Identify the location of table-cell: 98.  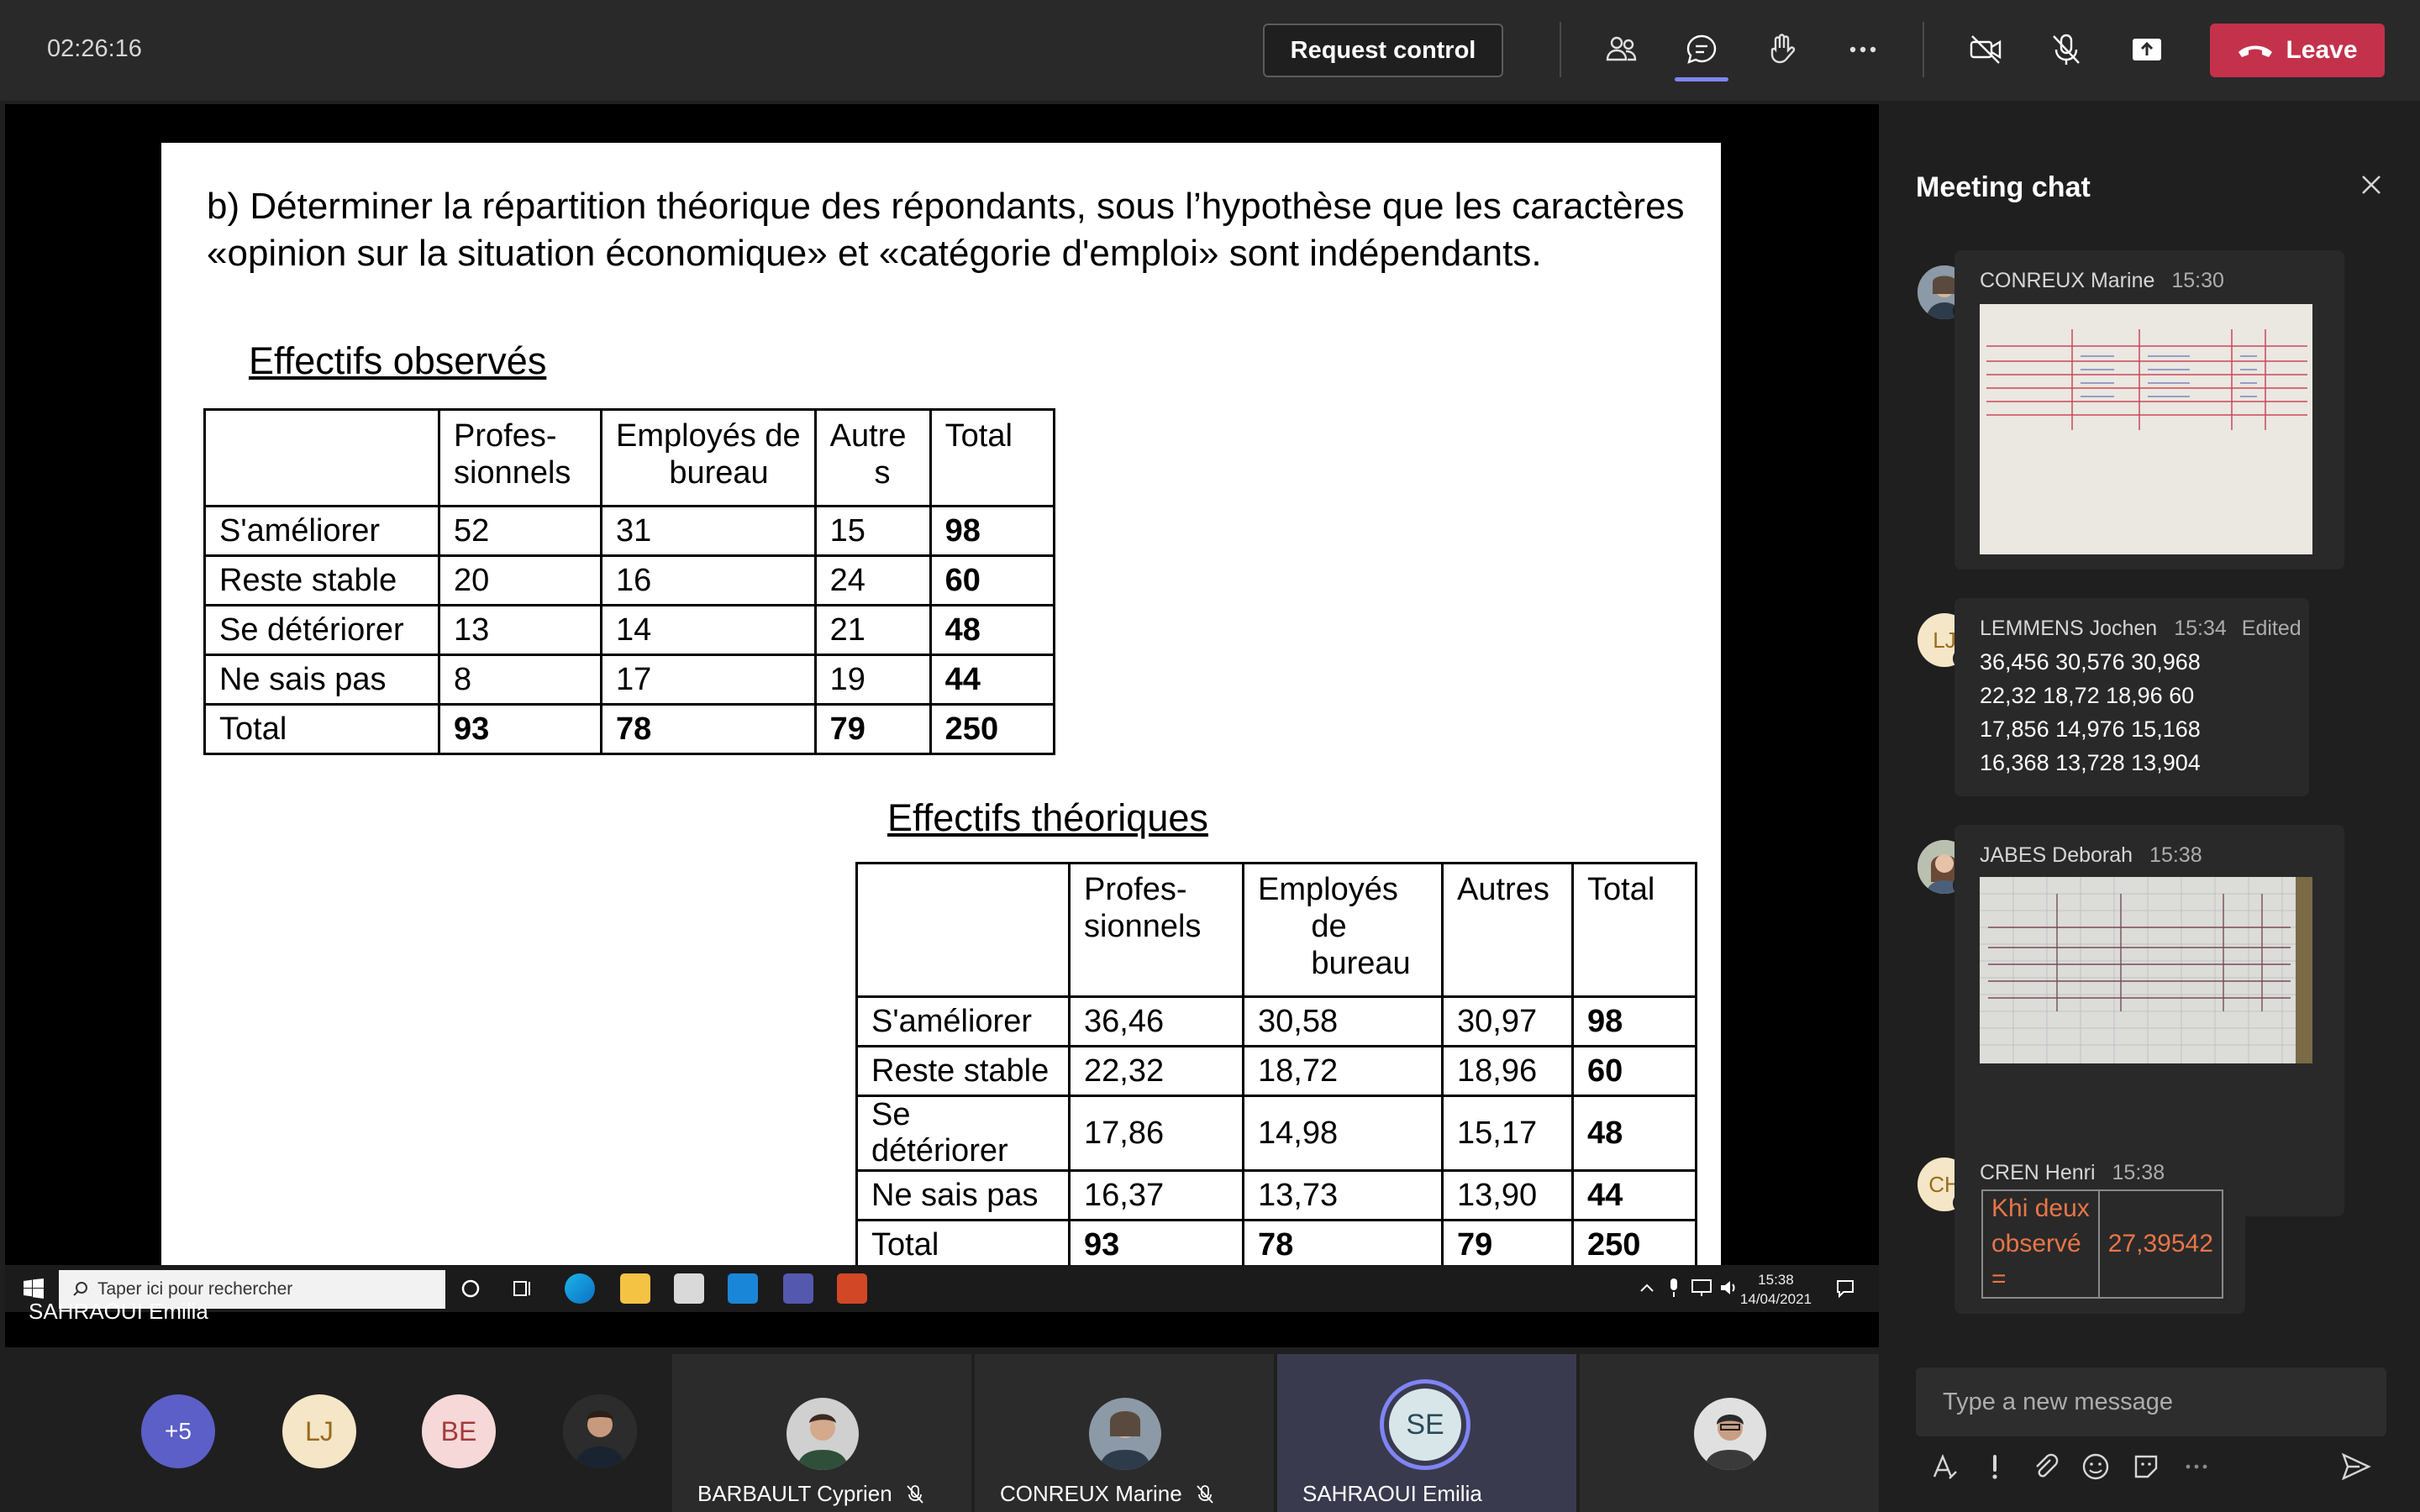
(992, 531).